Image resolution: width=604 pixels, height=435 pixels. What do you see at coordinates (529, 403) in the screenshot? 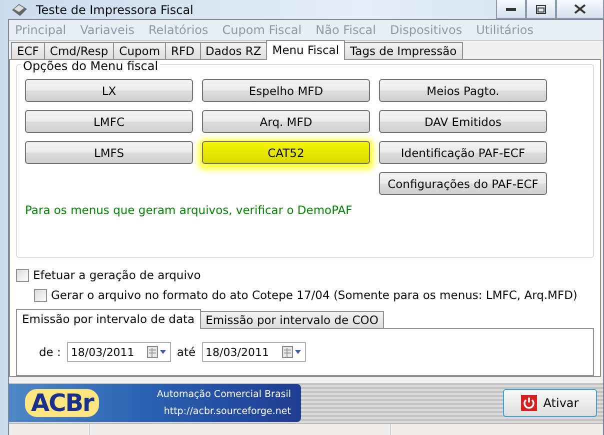
I see `power-icon` at bounding box center [529, 403].